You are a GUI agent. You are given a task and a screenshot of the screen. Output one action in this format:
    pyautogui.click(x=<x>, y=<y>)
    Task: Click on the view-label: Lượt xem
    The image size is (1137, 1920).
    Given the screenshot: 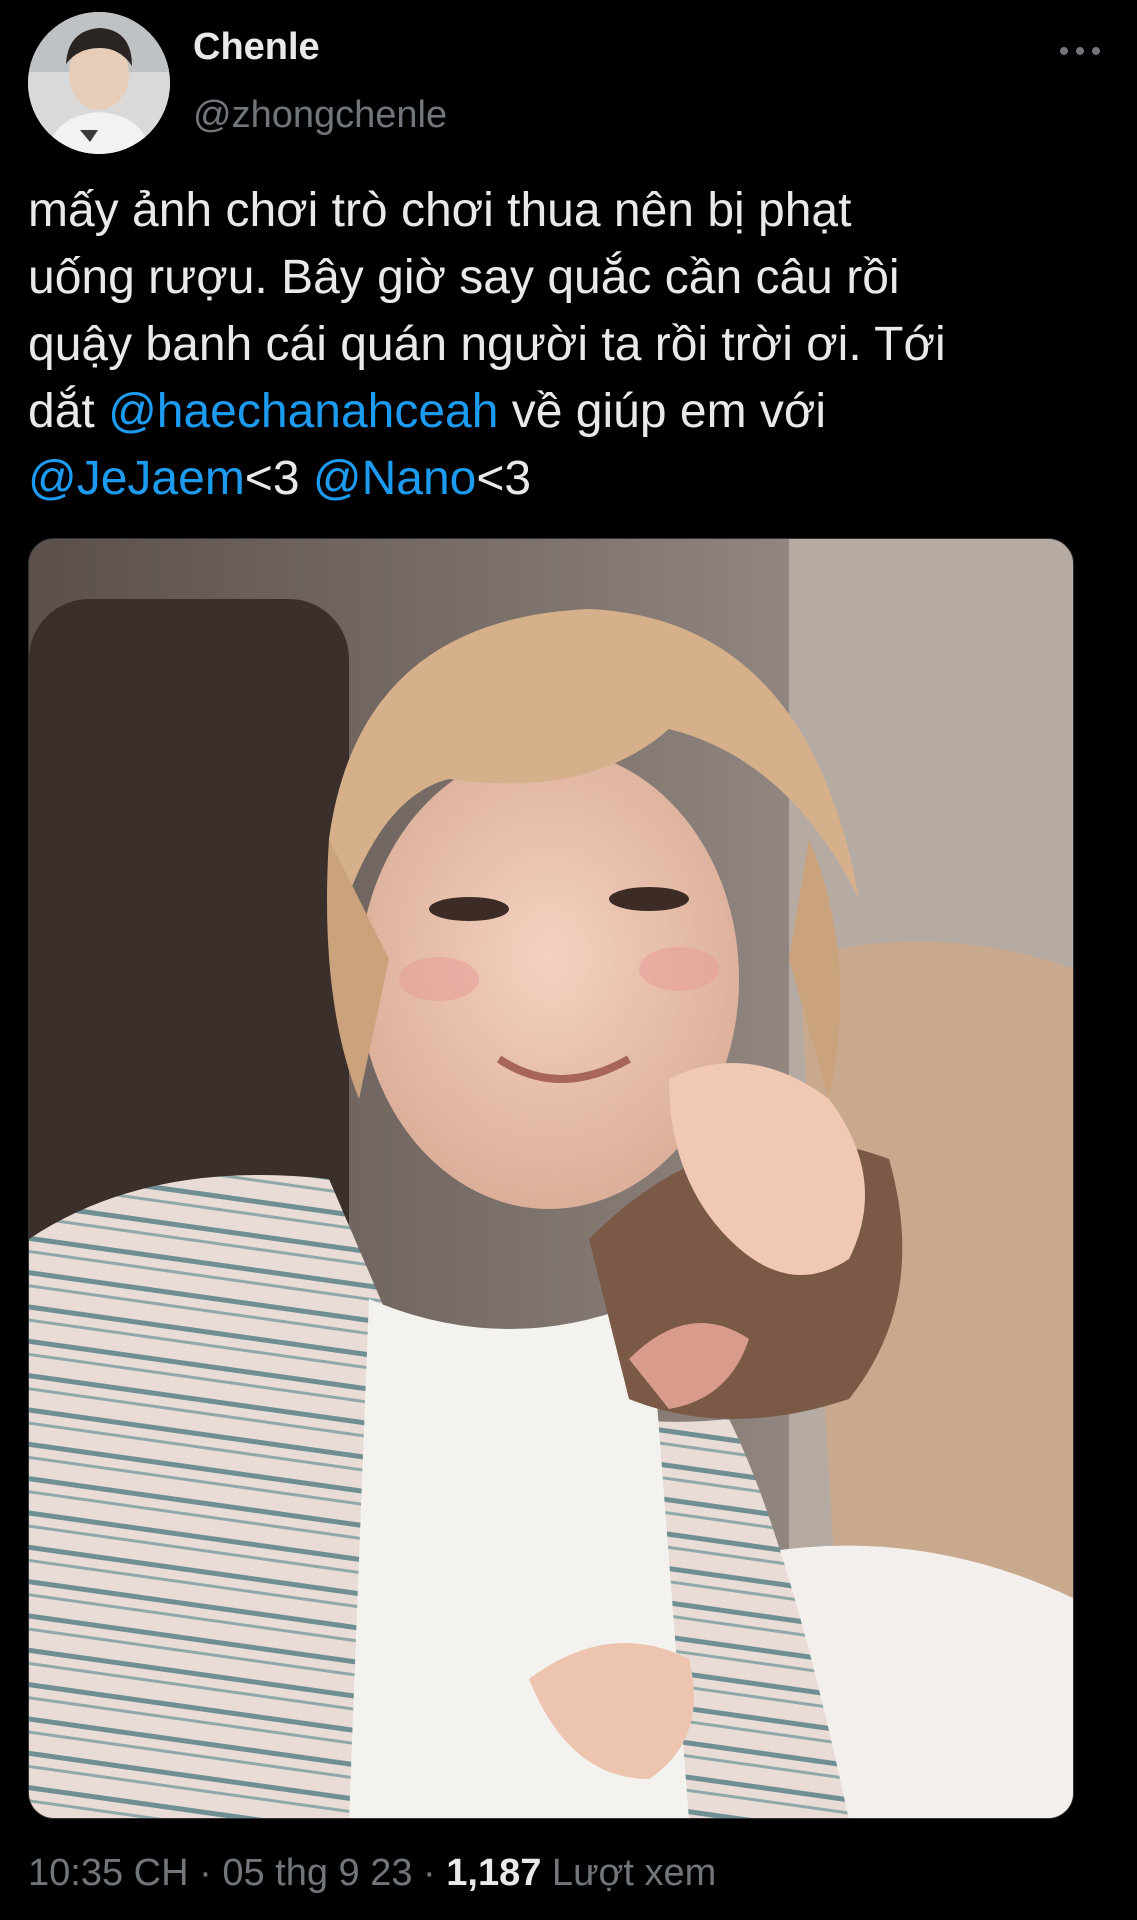 What is the action you would take?
    pyautogui.click(x=629, y=1873)
    